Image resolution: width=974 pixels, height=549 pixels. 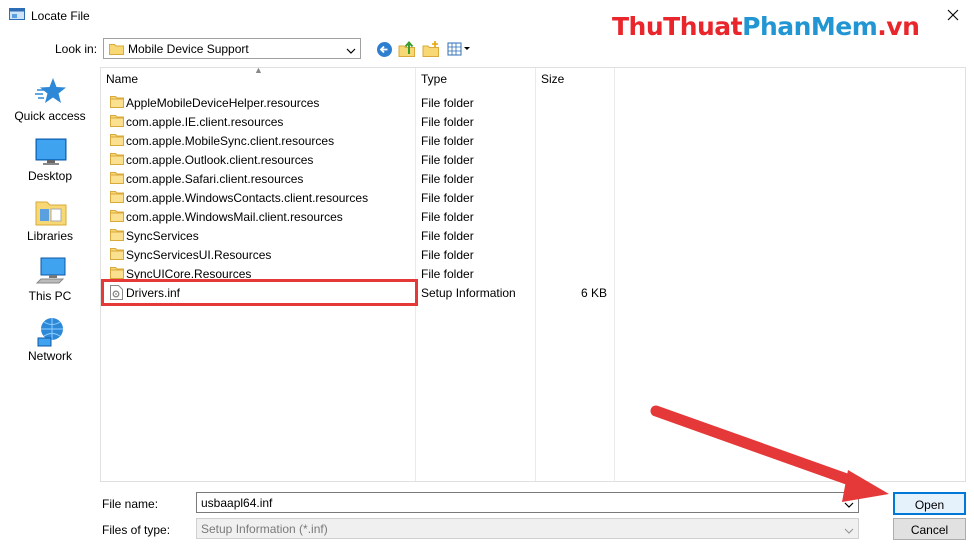 What do you see at coordinates (199, 255) in the screenshot?
I see `file-name: SyncServicesUI.Resources` at bounding box center [199, 255].